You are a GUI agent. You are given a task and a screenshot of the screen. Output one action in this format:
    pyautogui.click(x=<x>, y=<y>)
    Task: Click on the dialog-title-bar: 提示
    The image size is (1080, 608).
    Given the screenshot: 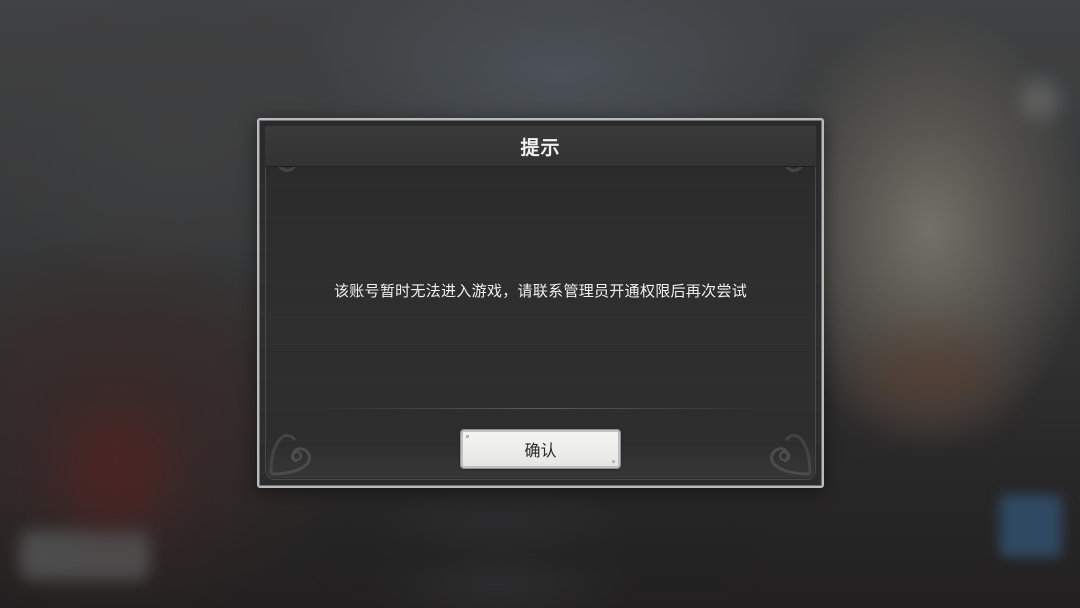 What is the action you would take?
    pyautogui.click(x=540, y=146)
    